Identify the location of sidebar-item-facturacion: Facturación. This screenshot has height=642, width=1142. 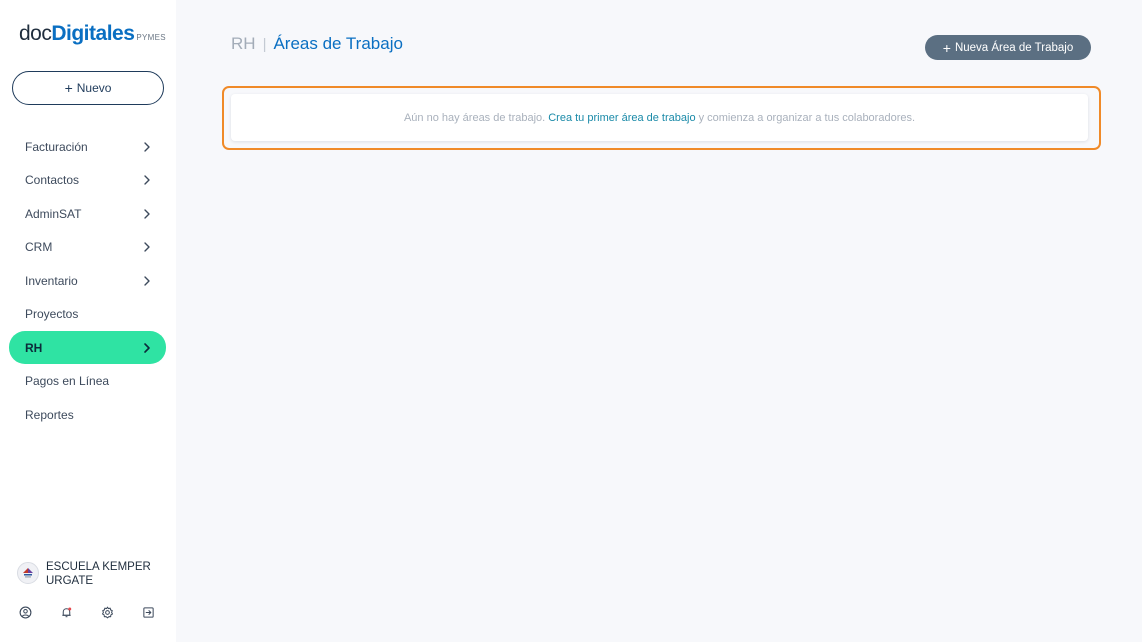
(87, 146).